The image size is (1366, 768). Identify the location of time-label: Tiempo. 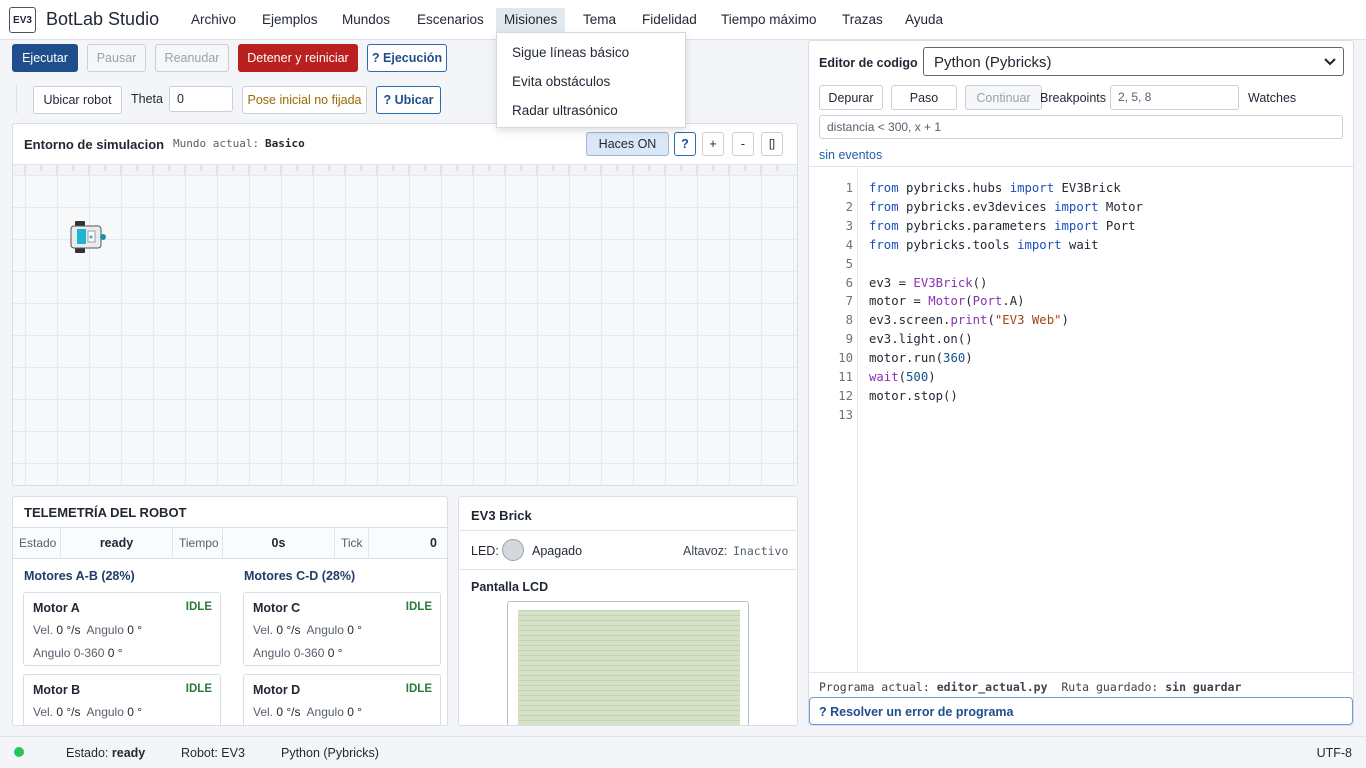
(198, 543).